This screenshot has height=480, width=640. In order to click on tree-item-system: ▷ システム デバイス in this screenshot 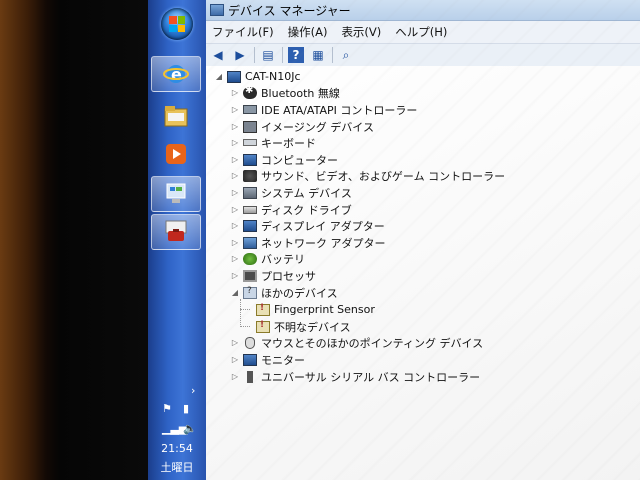, I will do `click(291, 192)`.